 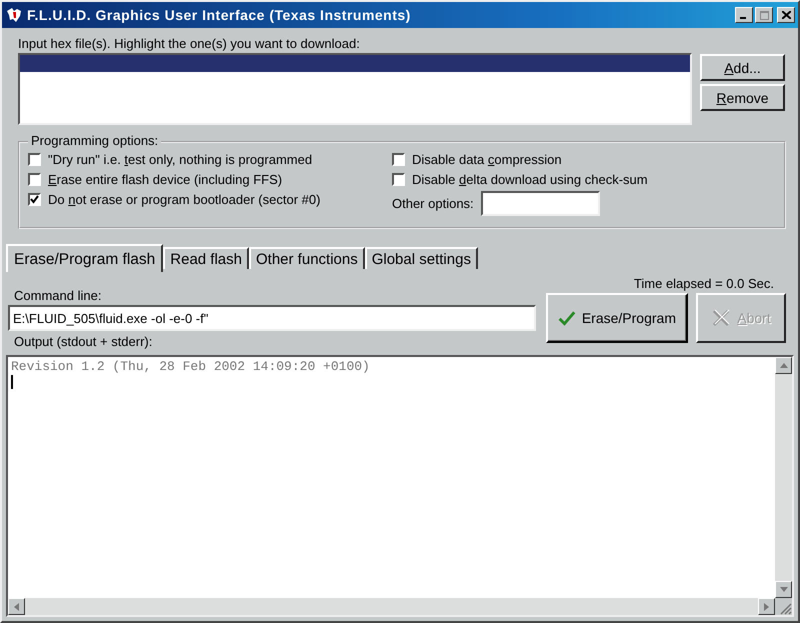 I want to click on output-text: Revision 1.2 (Thu, 28 Feb 2002 14:09:20 +0100), so click(x=191, y=366).